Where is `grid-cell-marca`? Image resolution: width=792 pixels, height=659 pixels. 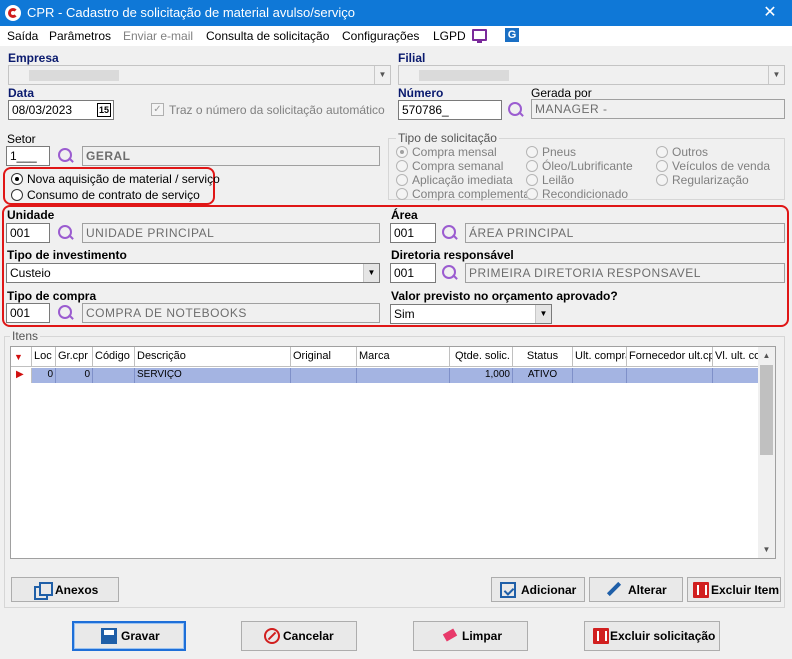
grid-cell-marca is located at coordinates (403, 375).